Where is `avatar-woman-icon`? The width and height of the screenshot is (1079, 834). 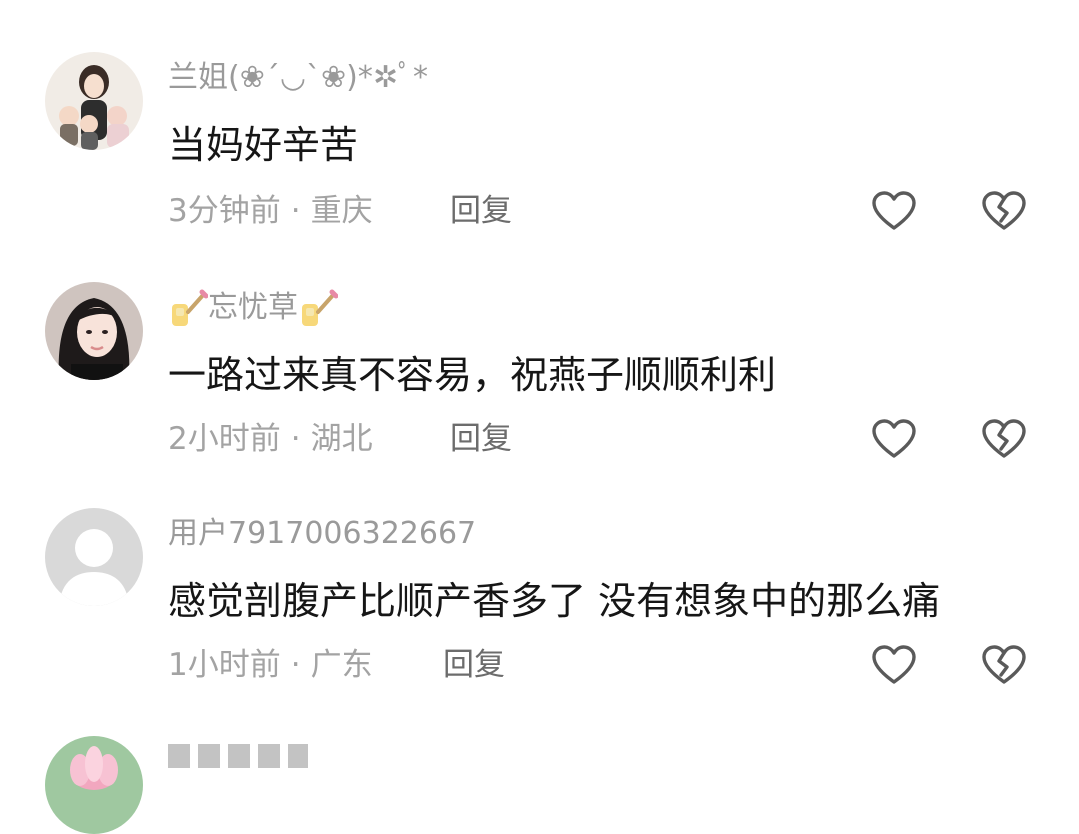
avatar-woman-icon is located at coordinates (94, 331).